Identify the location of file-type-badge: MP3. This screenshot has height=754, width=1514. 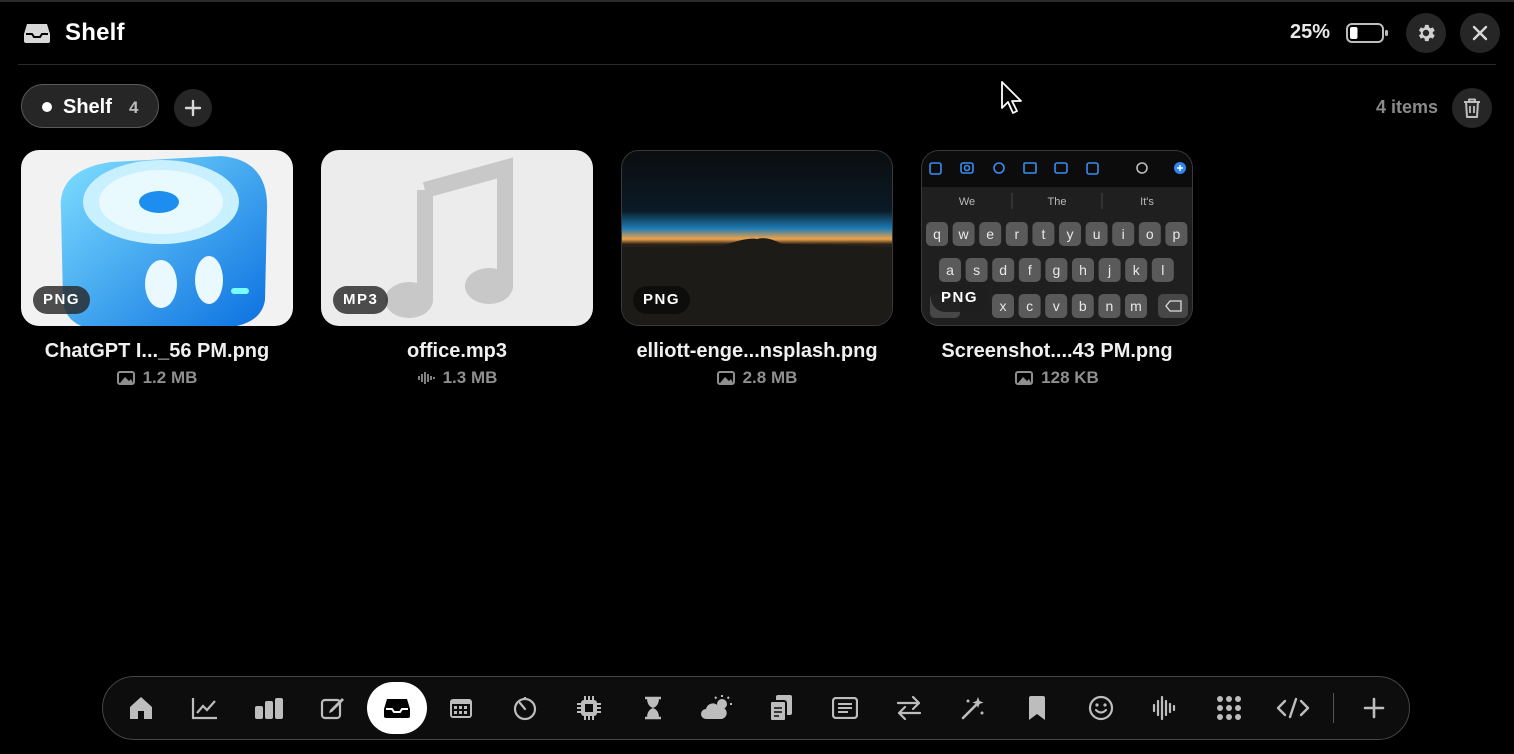
(361, 300).